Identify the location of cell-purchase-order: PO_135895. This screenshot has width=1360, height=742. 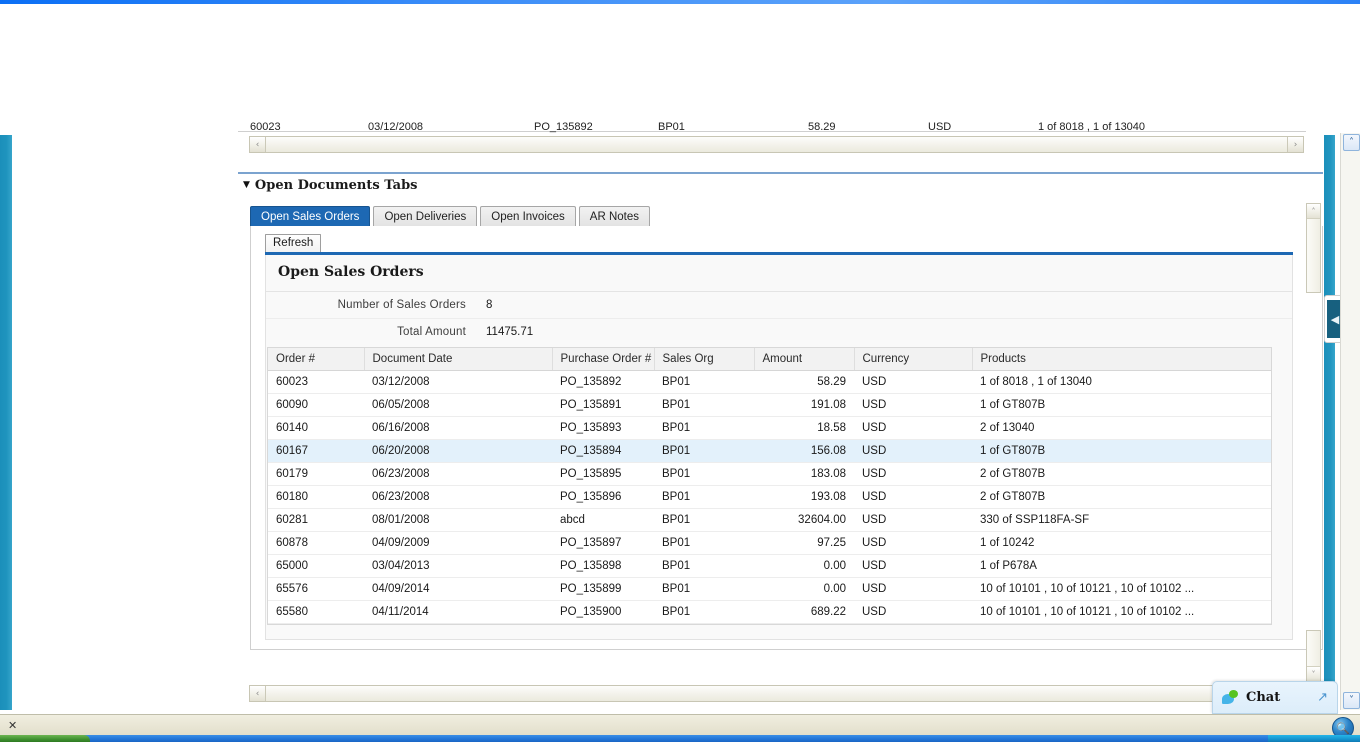
(603, 474).